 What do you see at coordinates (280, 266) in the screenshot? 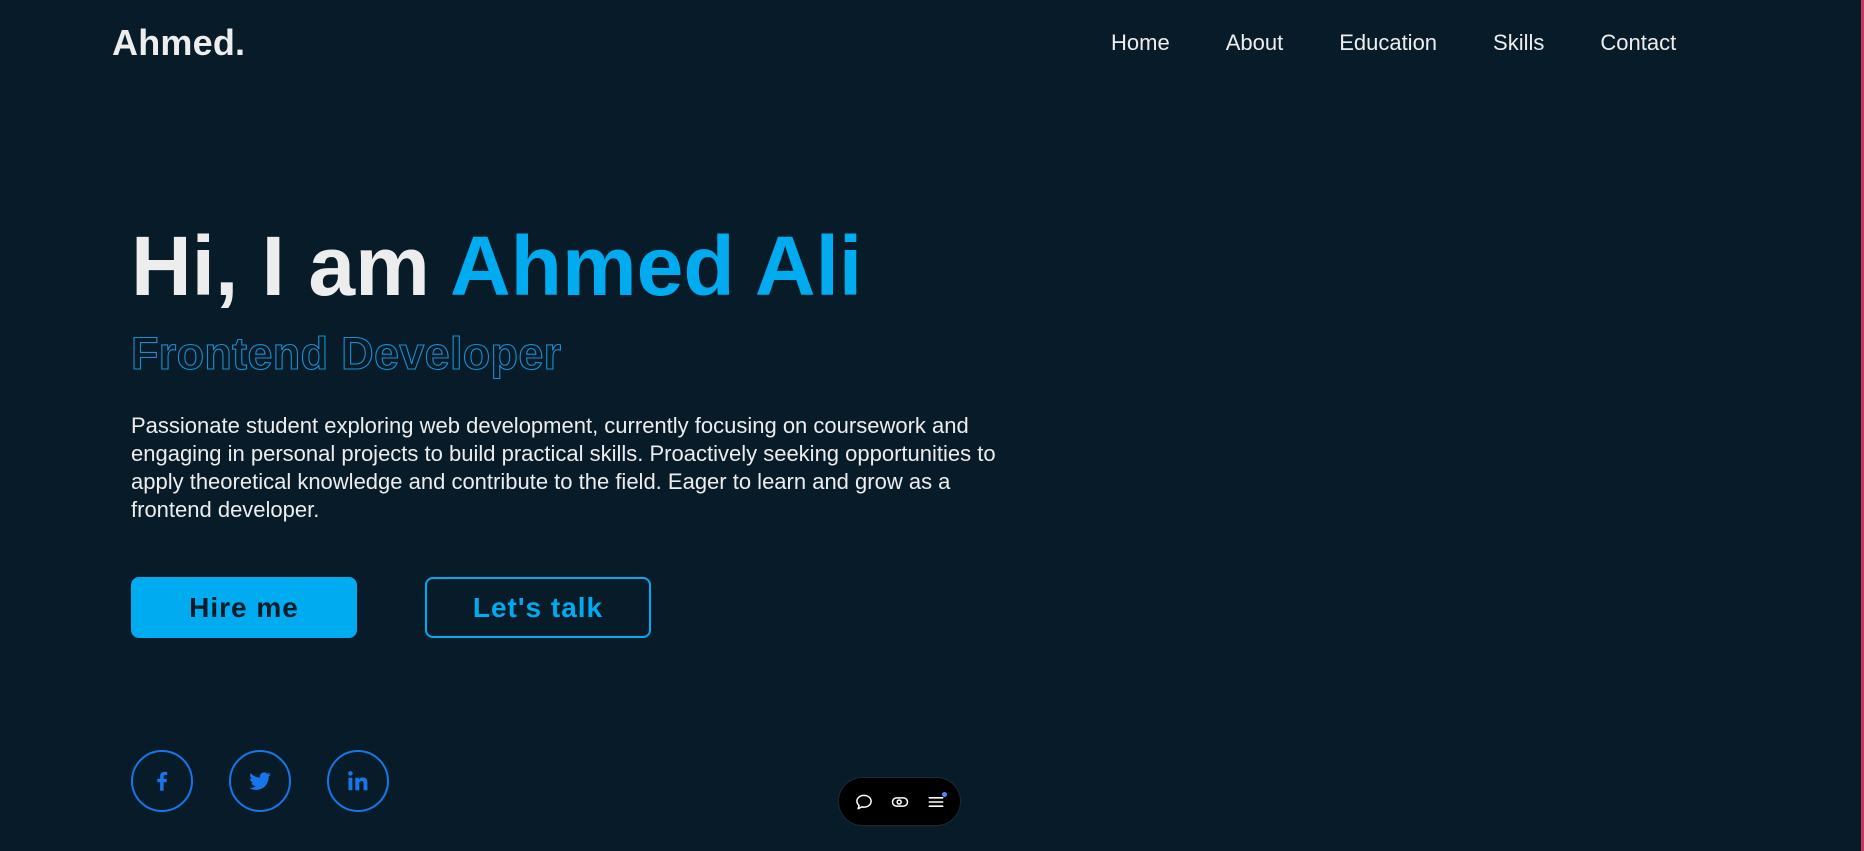
I see `hero-greeting: Hi, I am` at bounding box center [280, 266].